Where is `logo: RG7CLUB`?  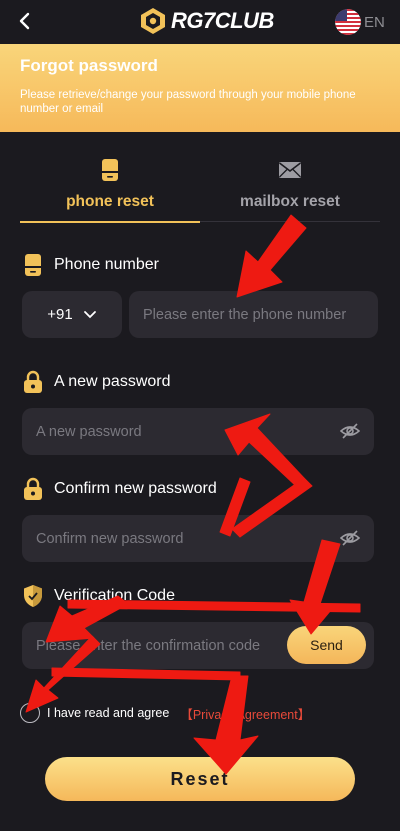 logo: RG7CLUB is located at coordinates (206, 21).